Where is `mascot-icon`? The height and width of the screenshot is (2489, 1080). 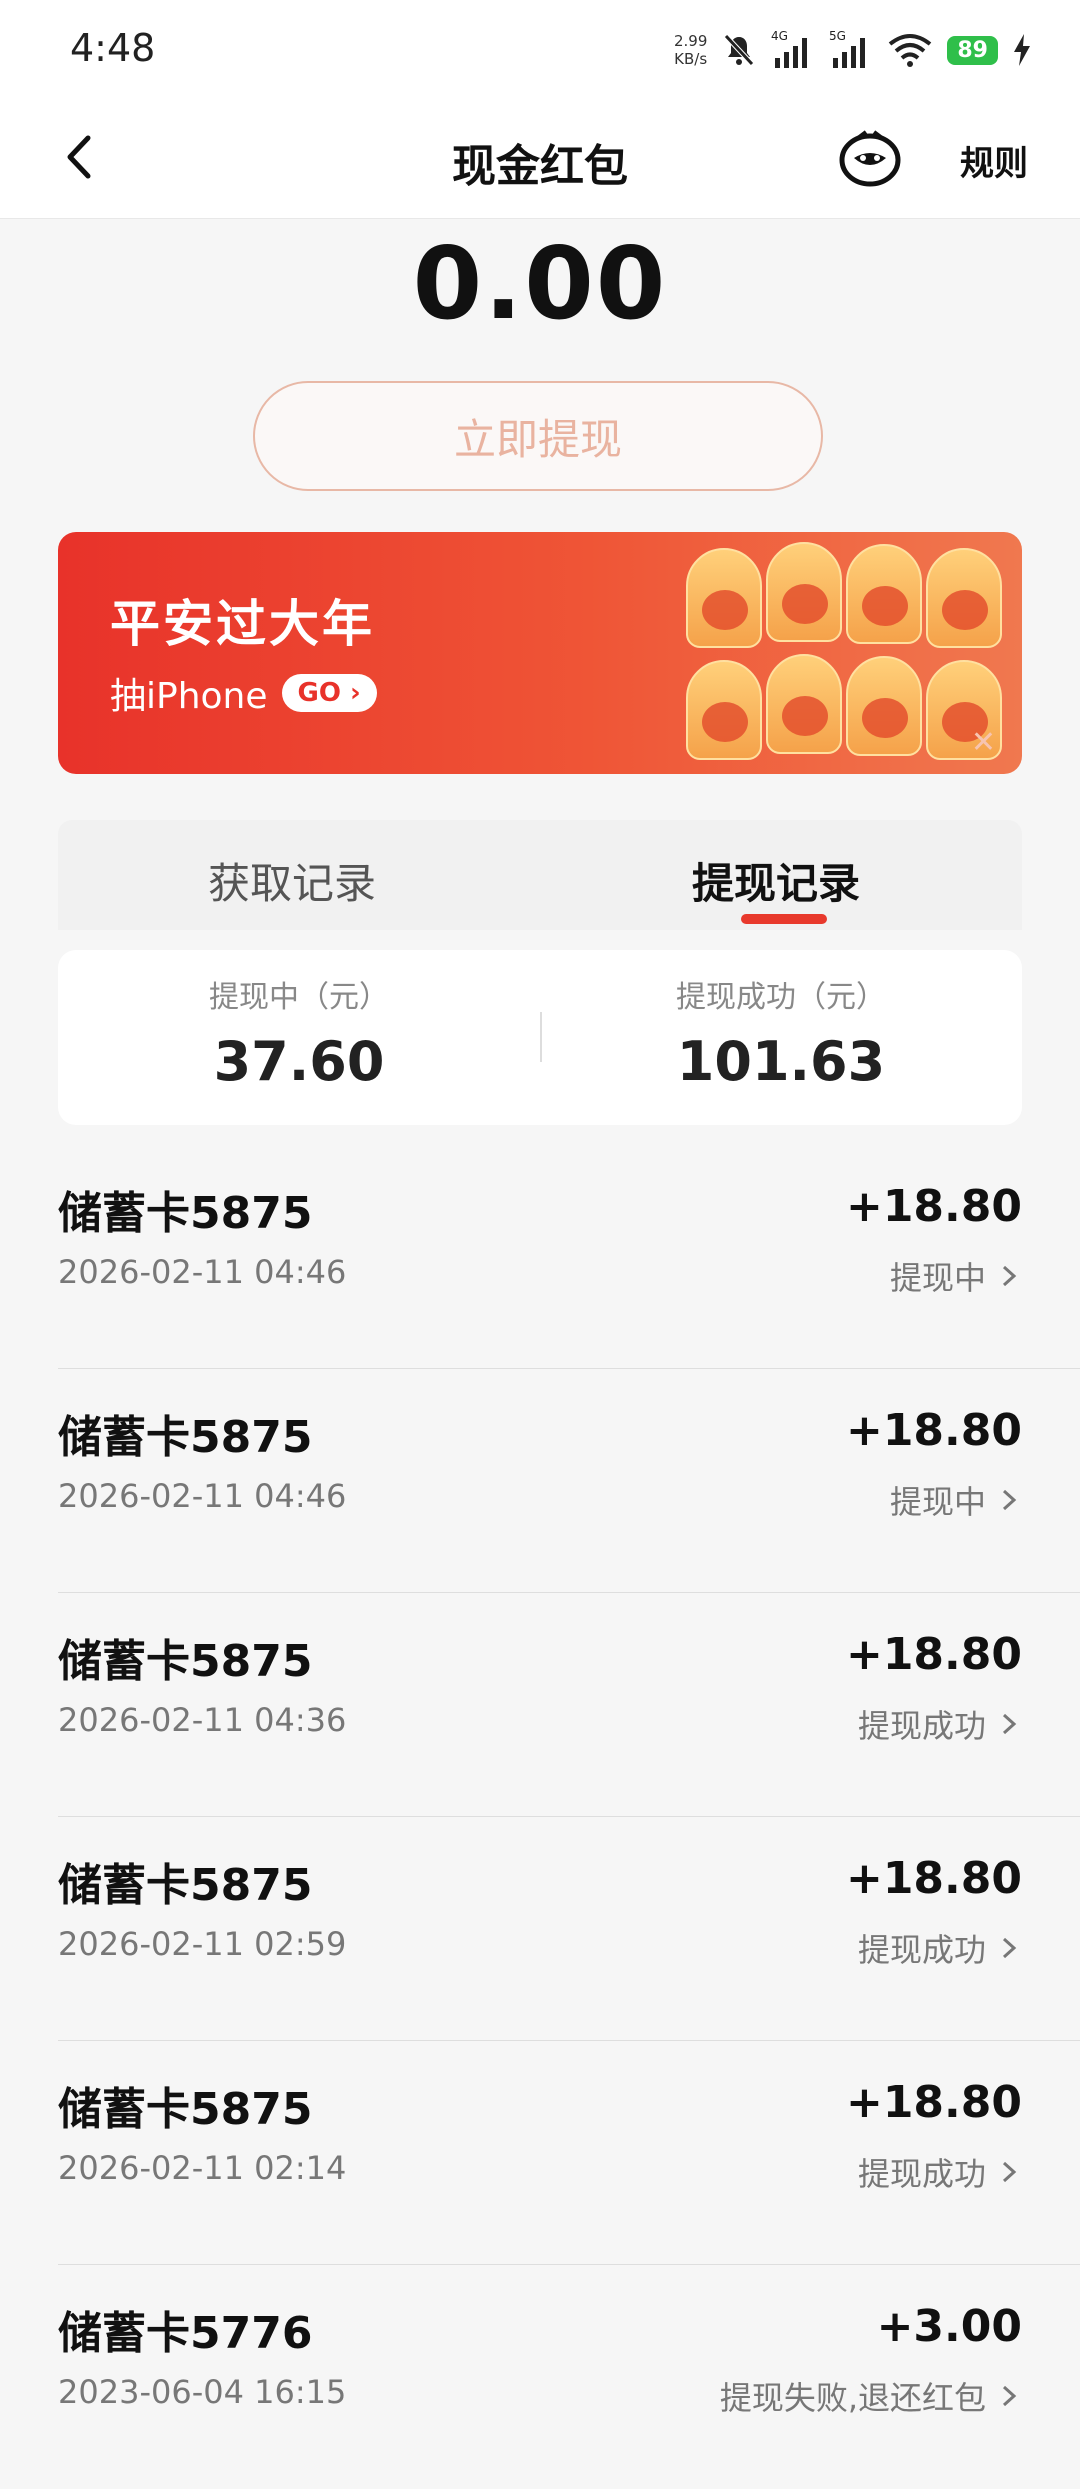 mascot-icon is located at coordinates (870, 158).